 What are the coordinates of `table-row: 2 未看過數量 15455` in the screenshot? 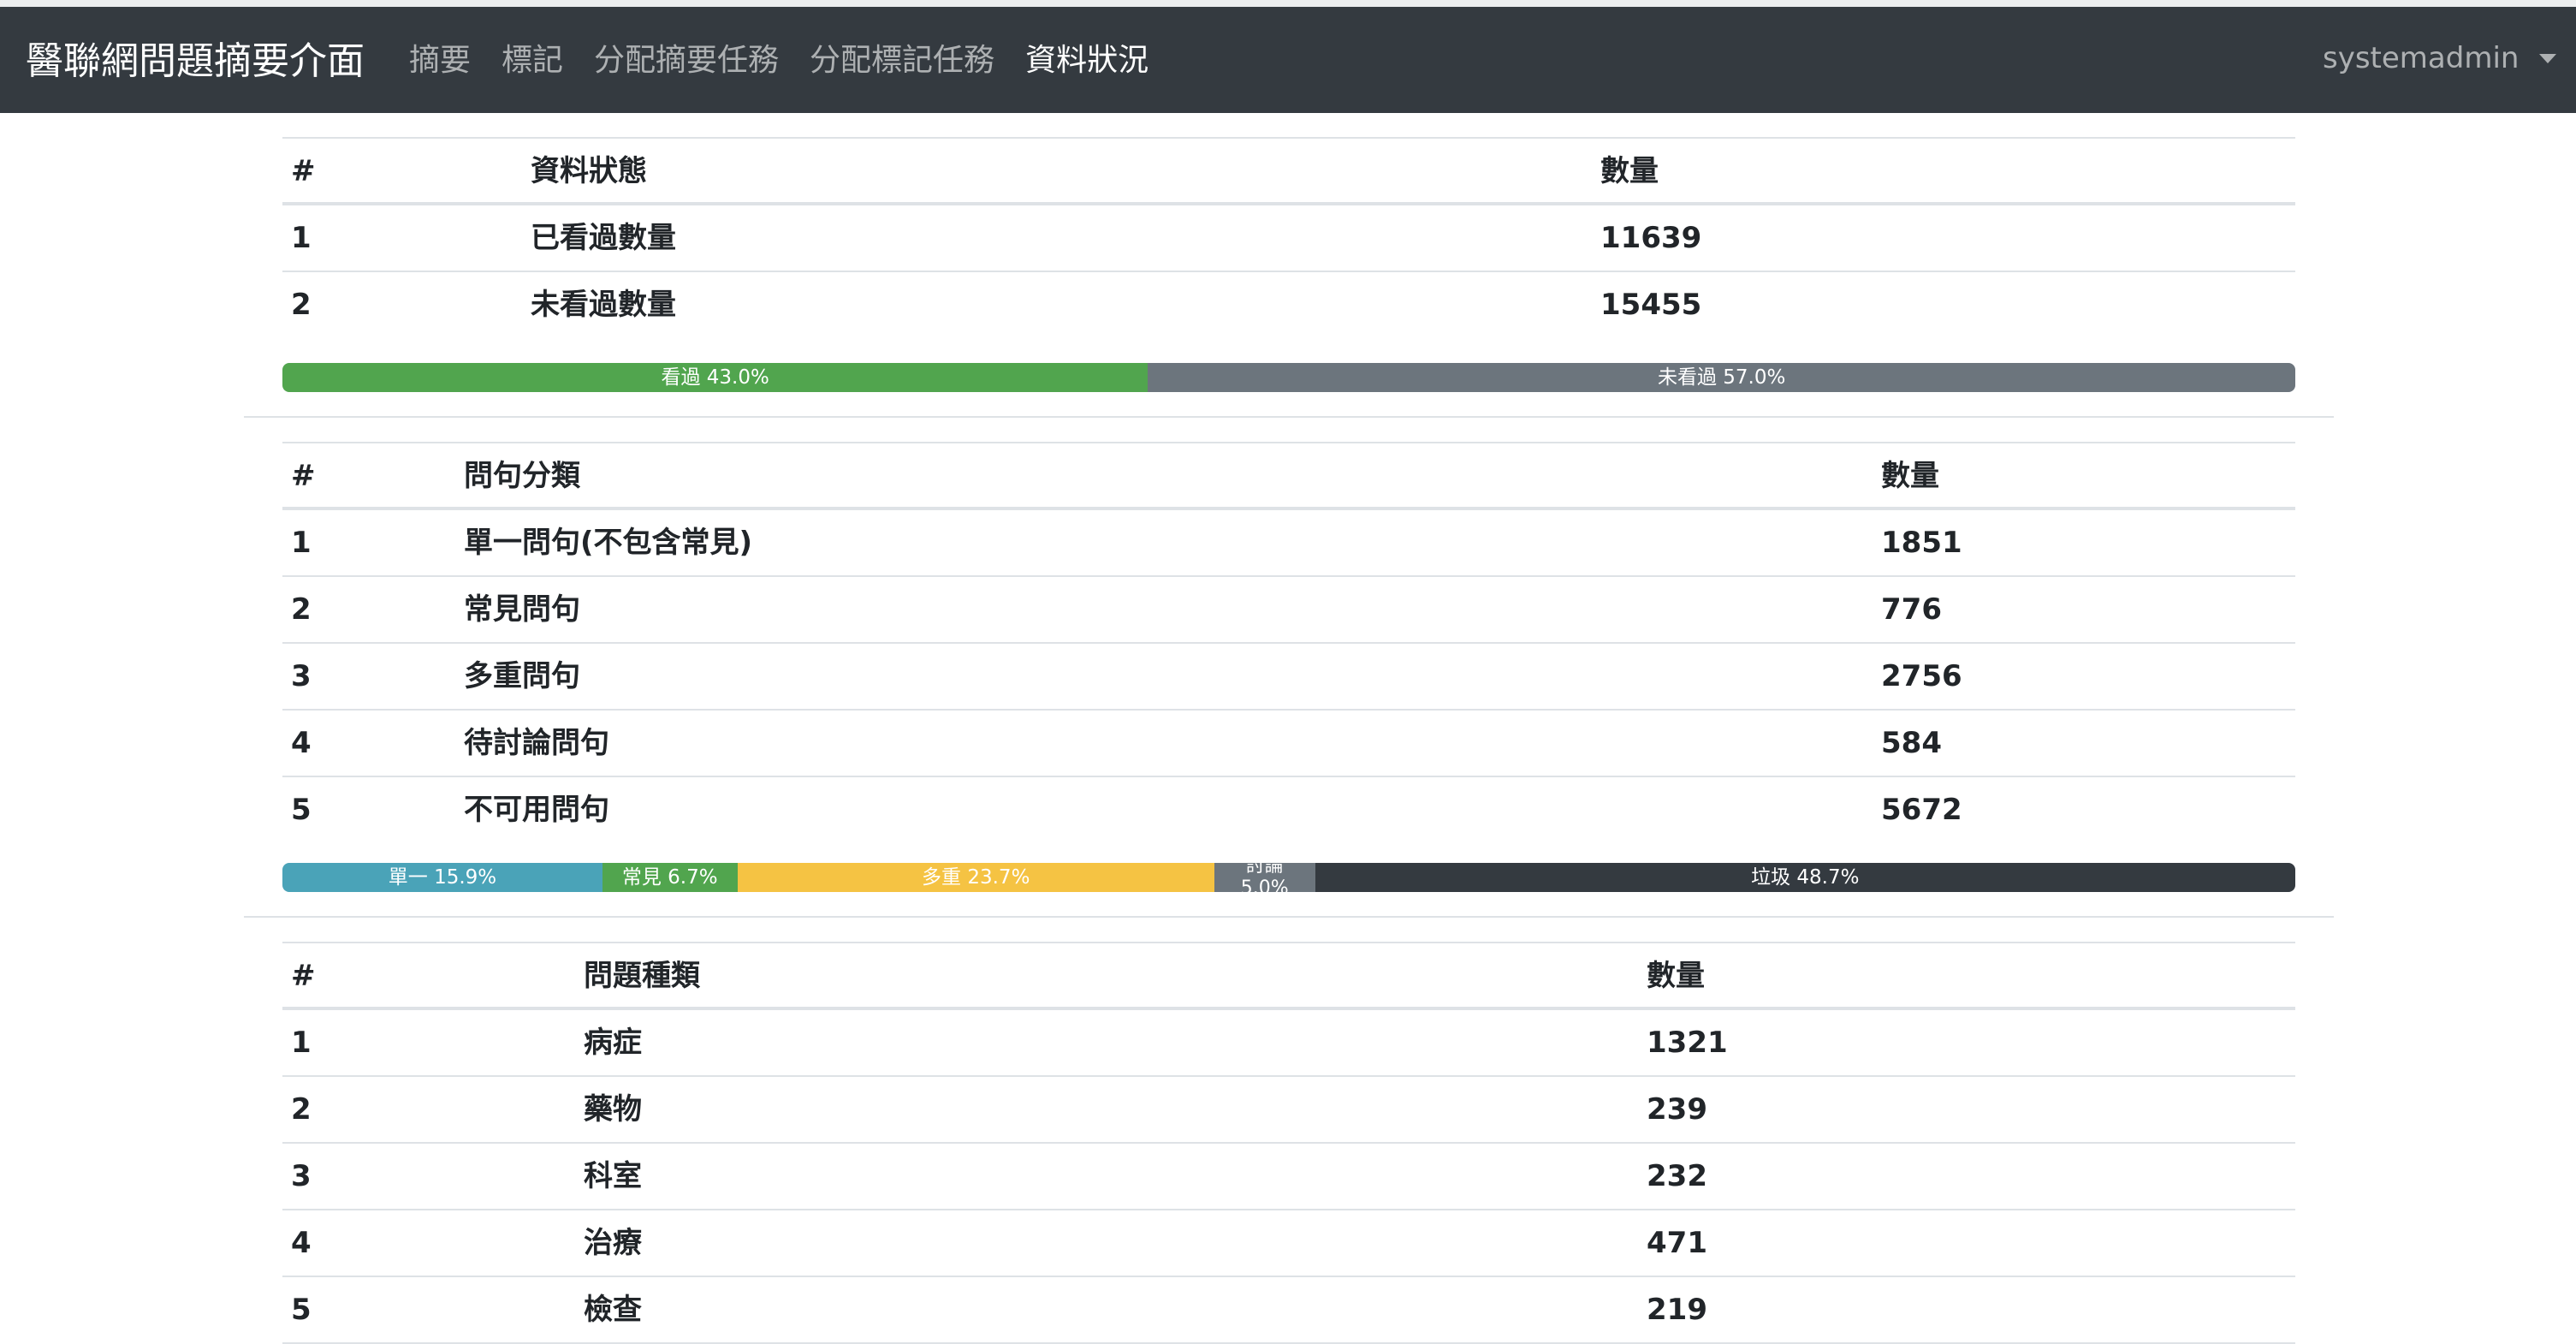 It's located at (1288, 304).